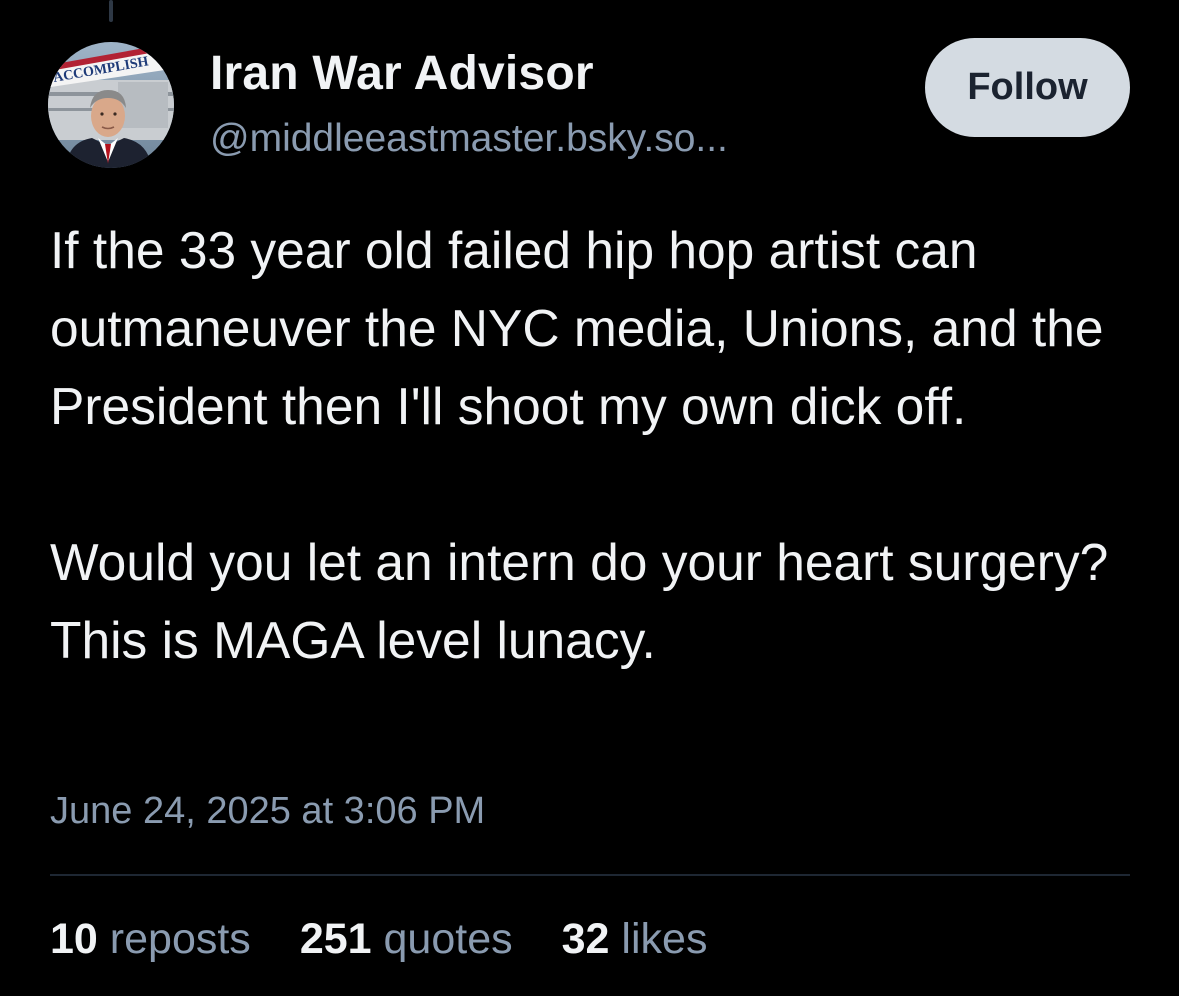 The image size is (1179, 996). I want to click on engagement-stats: 10 reposts 251 quotes 32 likes, so click(403, 939).